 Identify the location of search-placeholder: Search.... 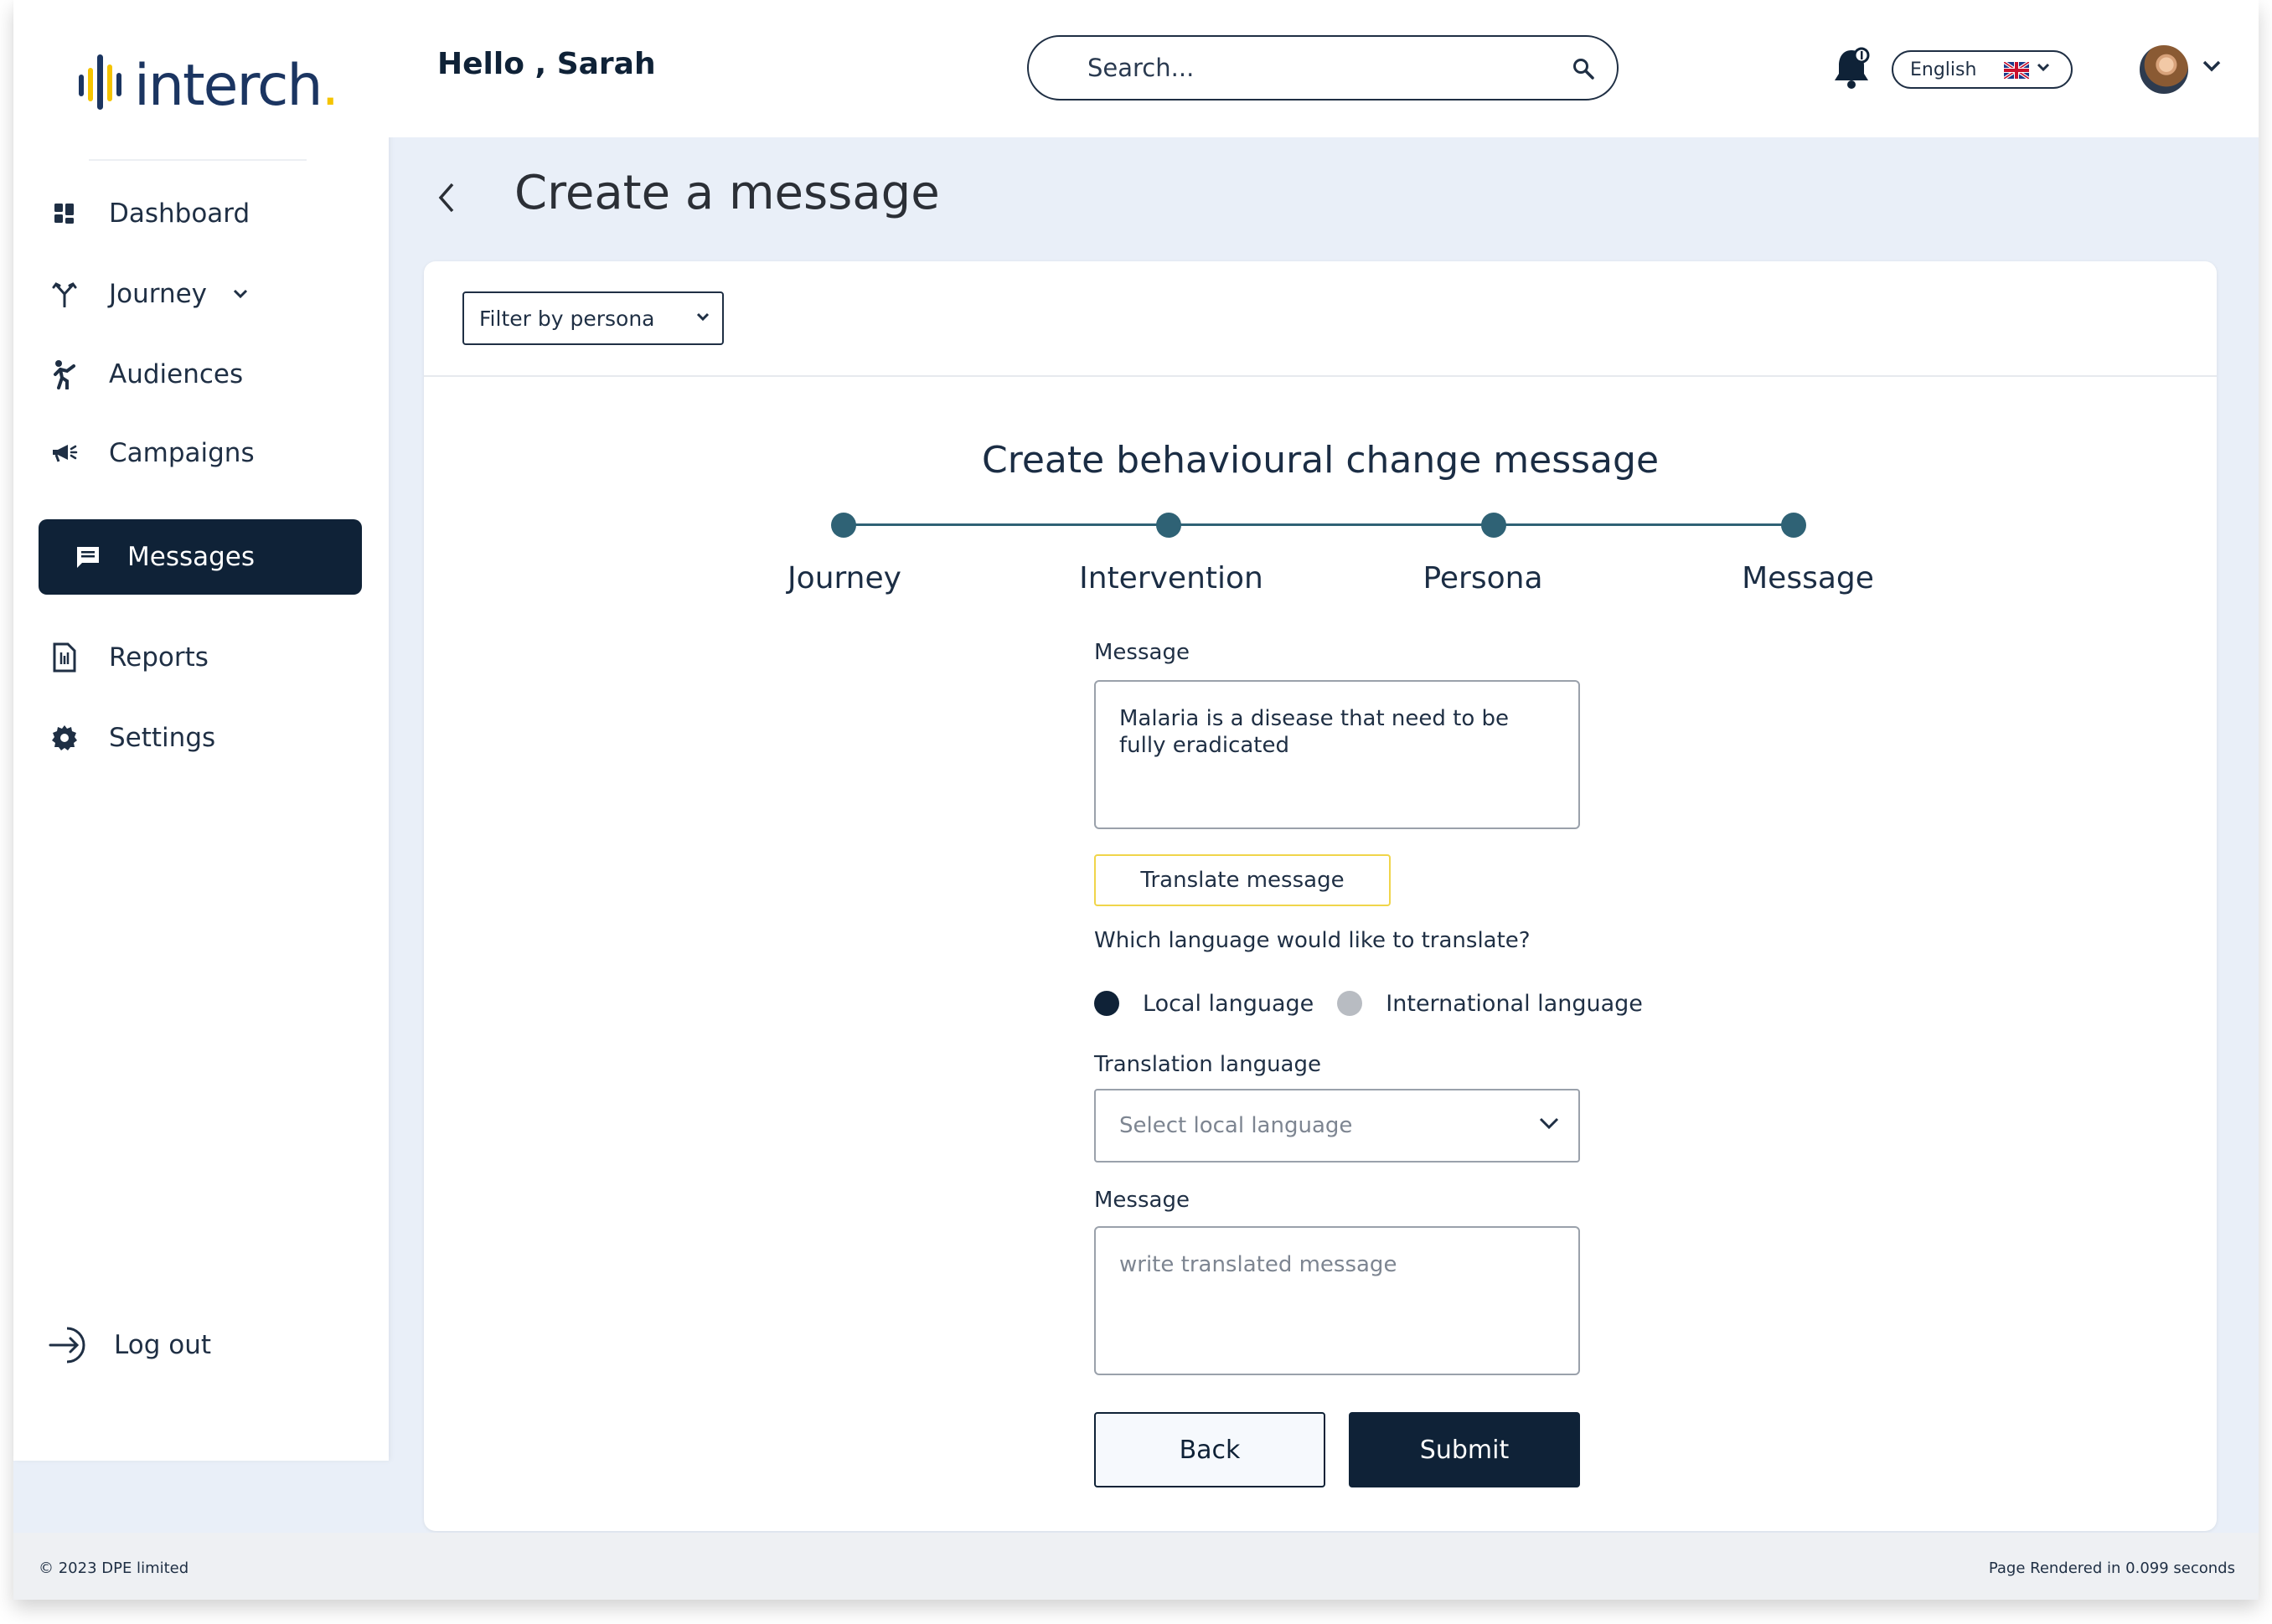
(1141, 68).